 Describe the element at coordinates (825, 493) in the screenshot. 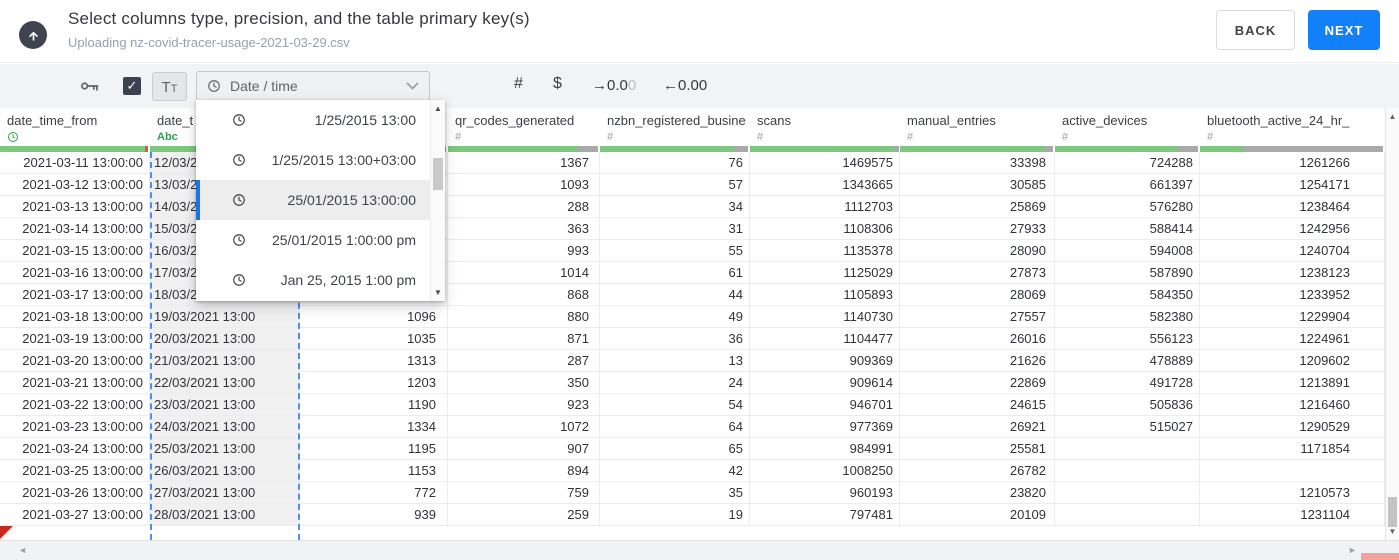

I see `table-cell: 960193` at that location.